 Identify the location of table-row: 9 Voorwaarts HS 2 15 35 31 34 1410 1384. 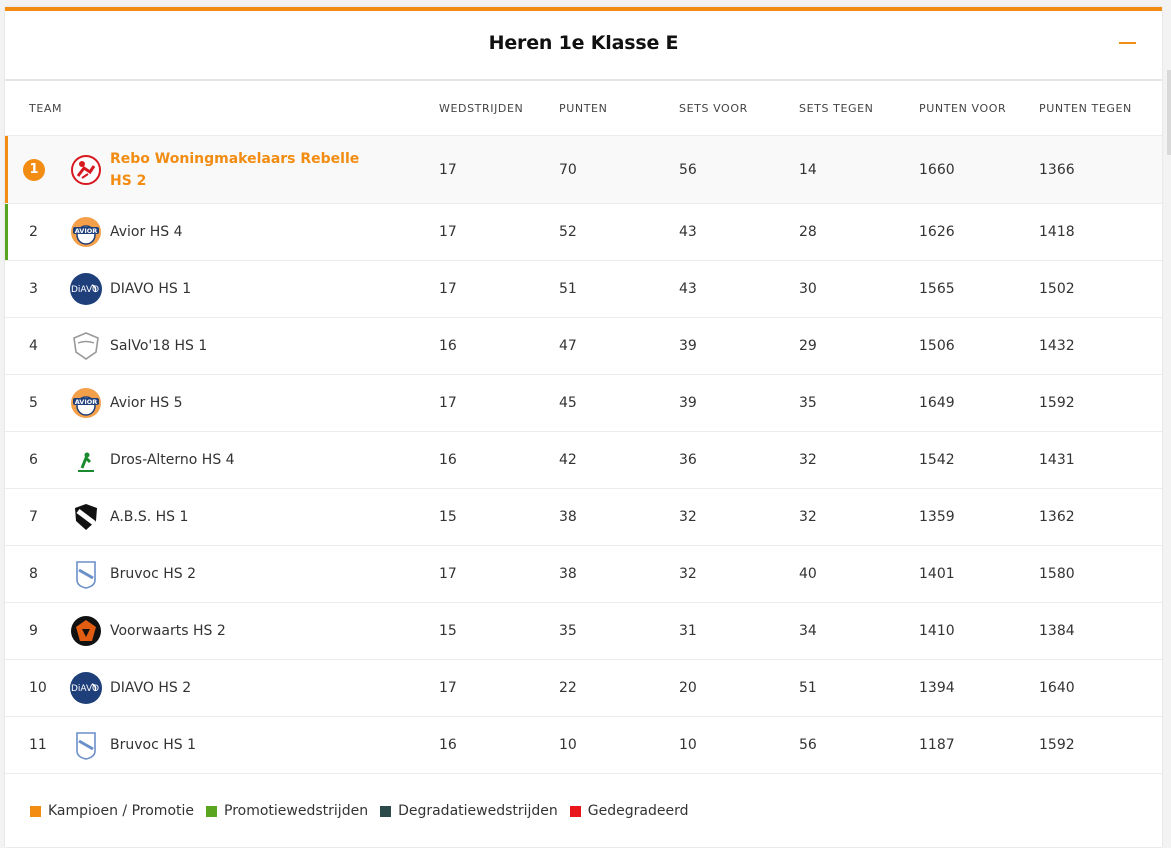
(583, 631).